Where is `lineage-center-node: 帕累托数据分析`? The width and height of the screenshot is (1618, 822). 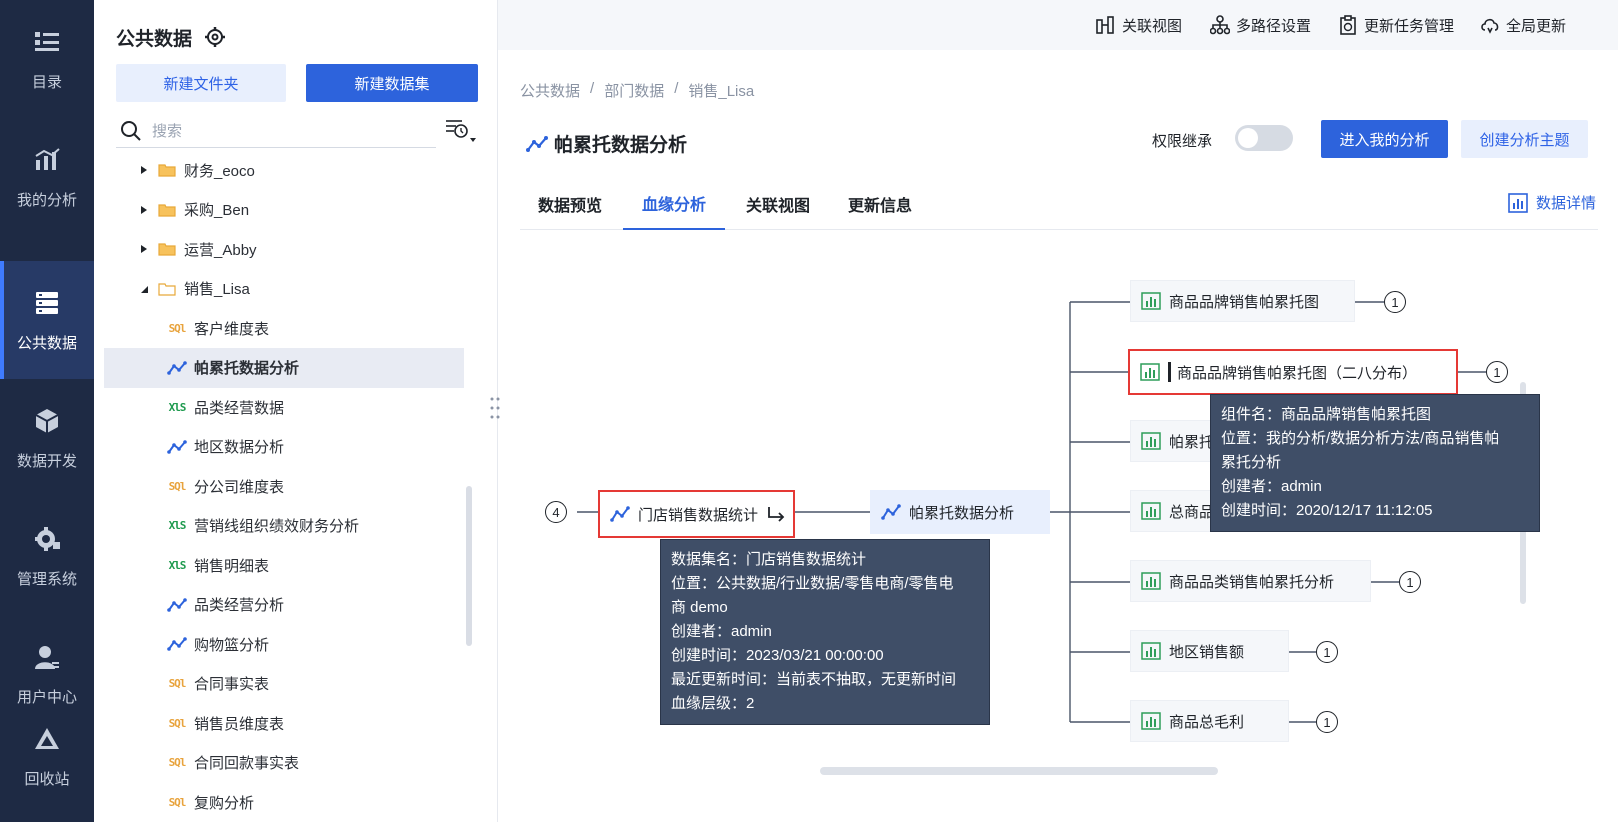 lineage-center-node: 帕累托数据分析 is located at coordinates (960, 512).